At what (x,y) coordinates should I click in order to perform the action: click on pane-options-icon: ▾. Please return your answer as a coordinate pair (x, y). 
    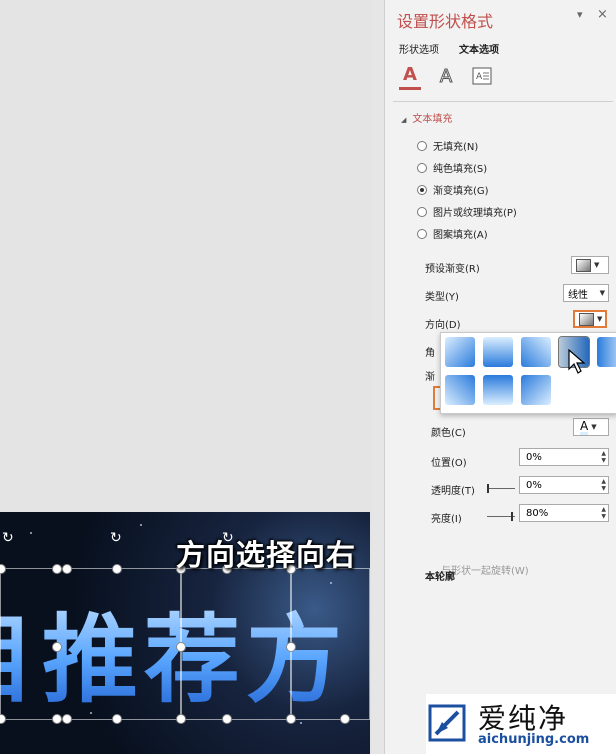
    Looking at the image, I should click on (580, 14).